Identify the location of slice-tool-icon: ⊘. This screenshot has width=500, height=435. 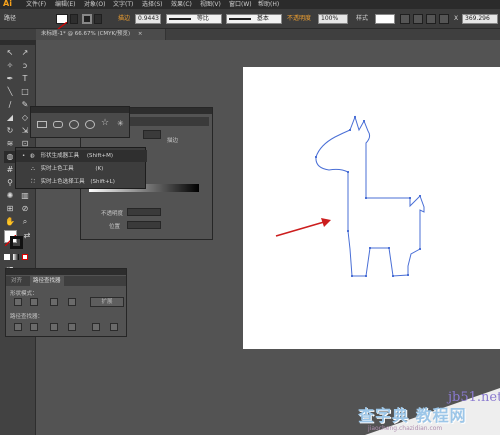
(25, 209).